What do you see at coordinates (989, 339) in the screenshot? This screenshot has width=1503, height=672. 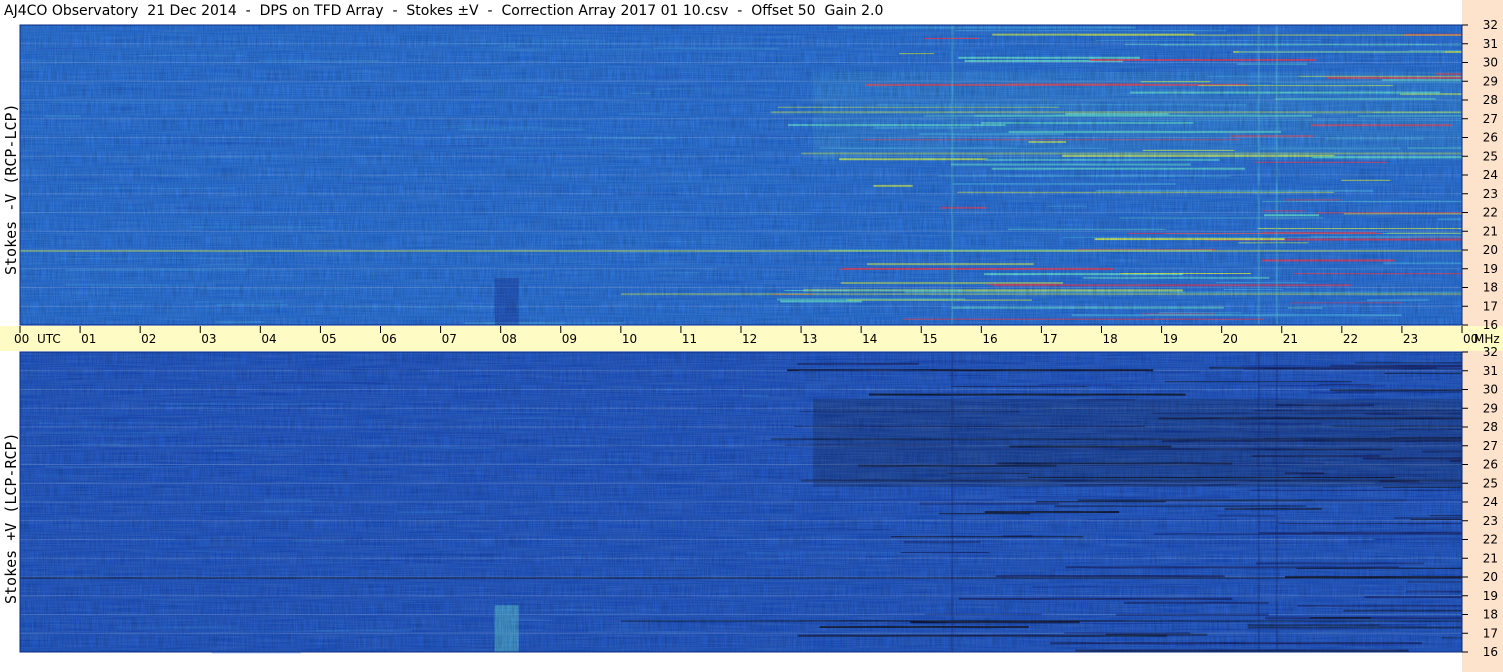 I see `x-tick-label: 16` at bounding box center [989, 339].